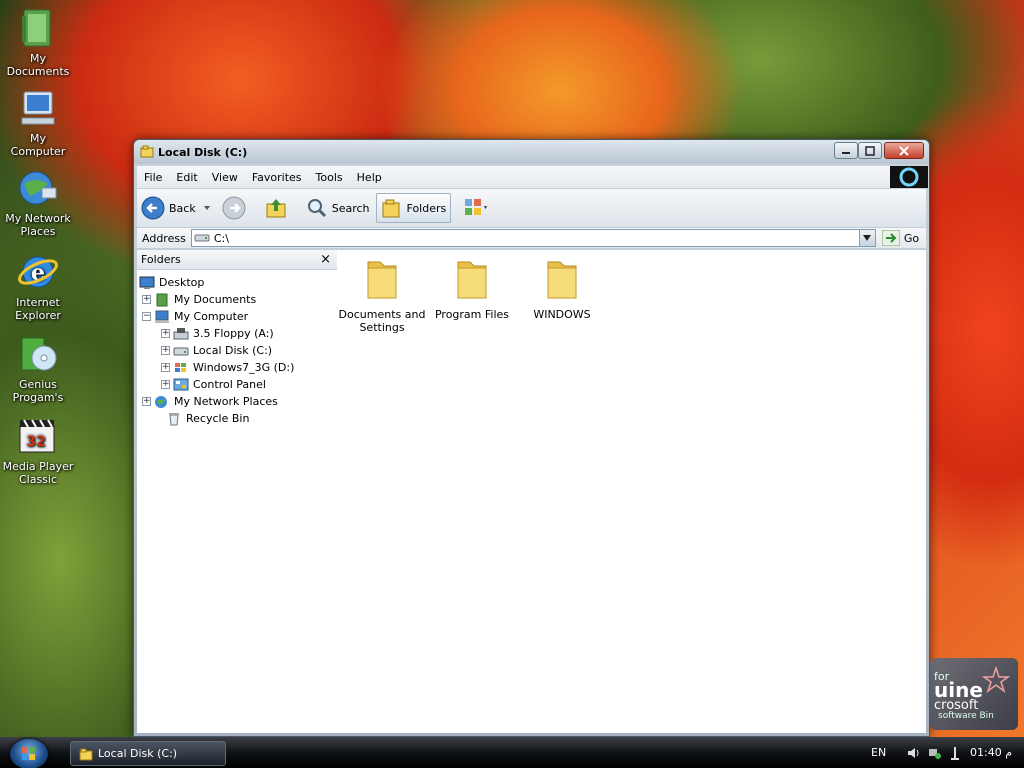 The image size is (1024, 768). What do you see at coordinates (176, 208) in the screenshot?
I see `back-button: Back` at bounding box center [176, 208].